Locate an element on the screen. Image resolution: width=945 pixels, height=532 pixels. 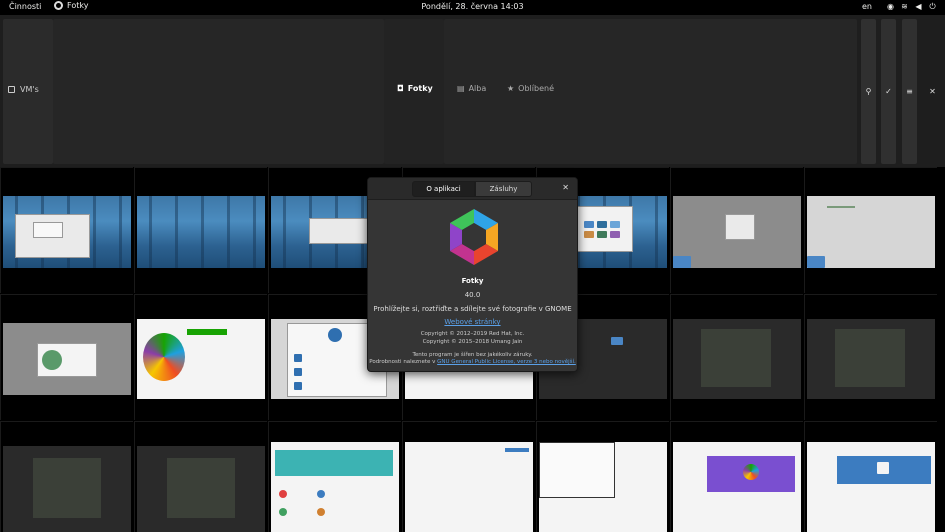
menu-icon: ≡ is located at coordinates (909, 91).